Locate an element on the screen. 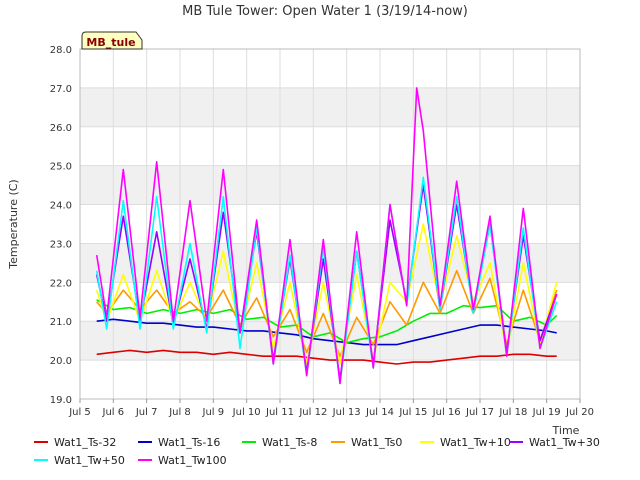 The height and width of the screenshot is (480, 640). x-tick-label: Jul 8 is located at coordinates (179, 412).